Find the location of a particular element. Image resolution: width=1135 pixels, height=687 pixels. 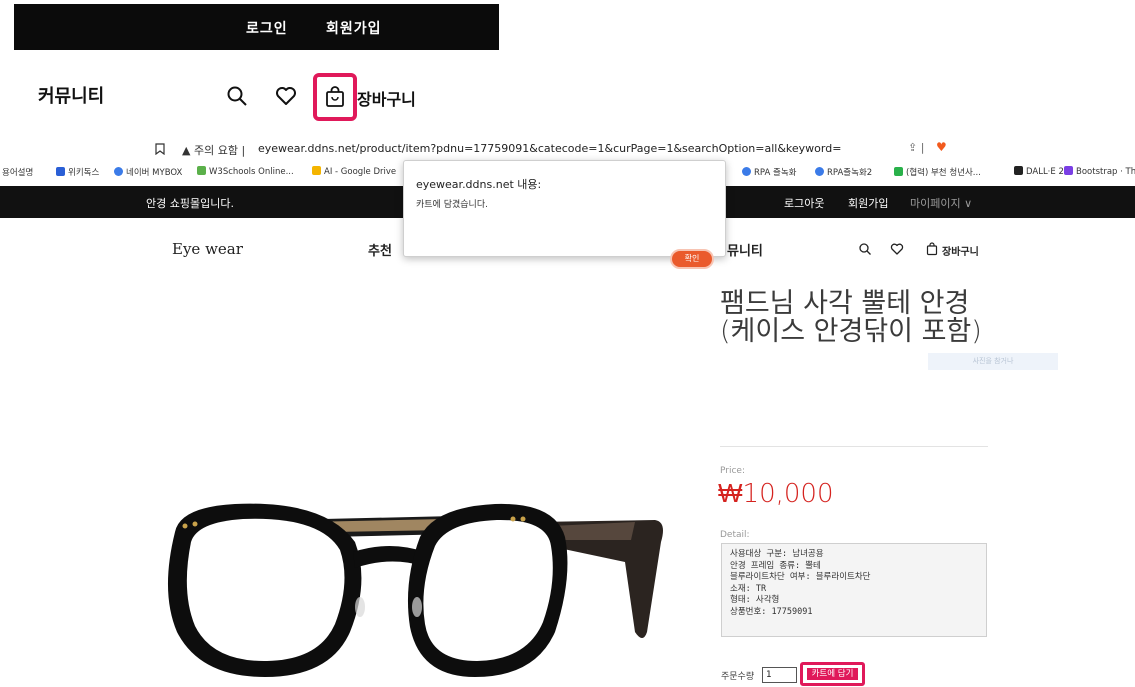

quantity-input: 1 is located at coordinates (779, 675).